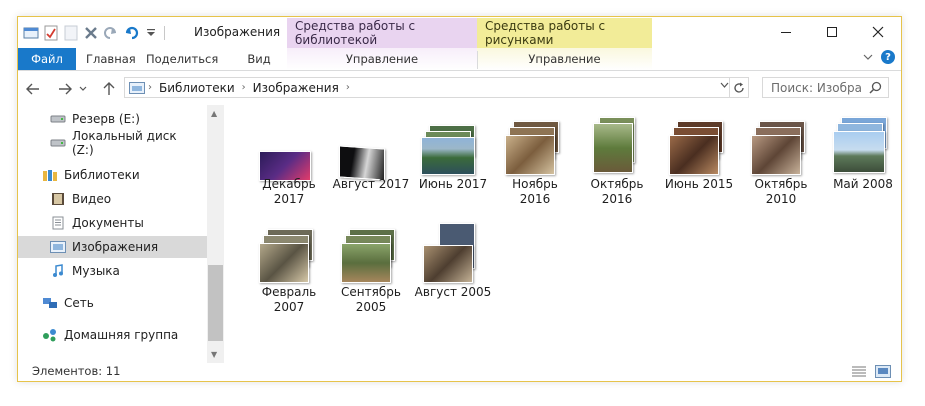  Describe the element at coordinates (215, 303) in the screenshot. I see `scrollbar-thumb` at that location.